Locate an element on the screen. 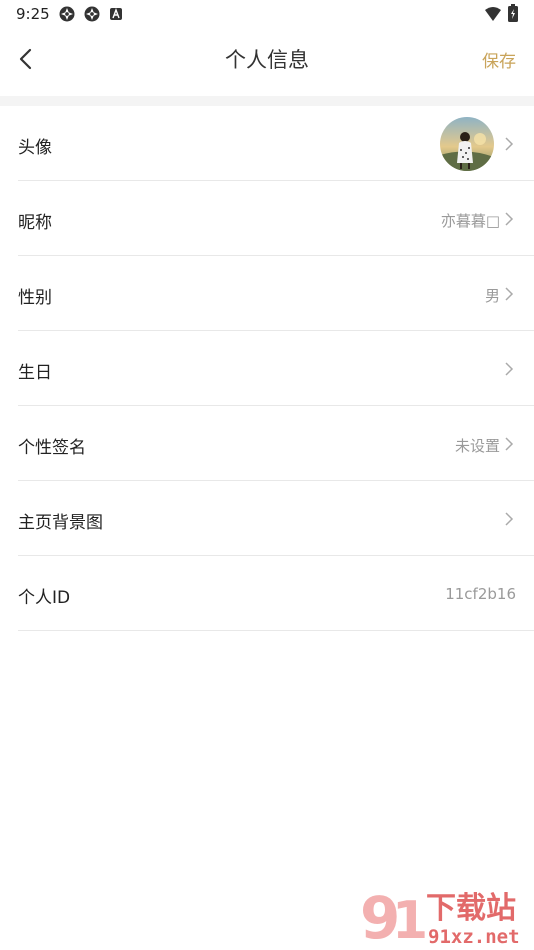  app-bar: 个人信息 保存 is located at coordinates (267, 62).